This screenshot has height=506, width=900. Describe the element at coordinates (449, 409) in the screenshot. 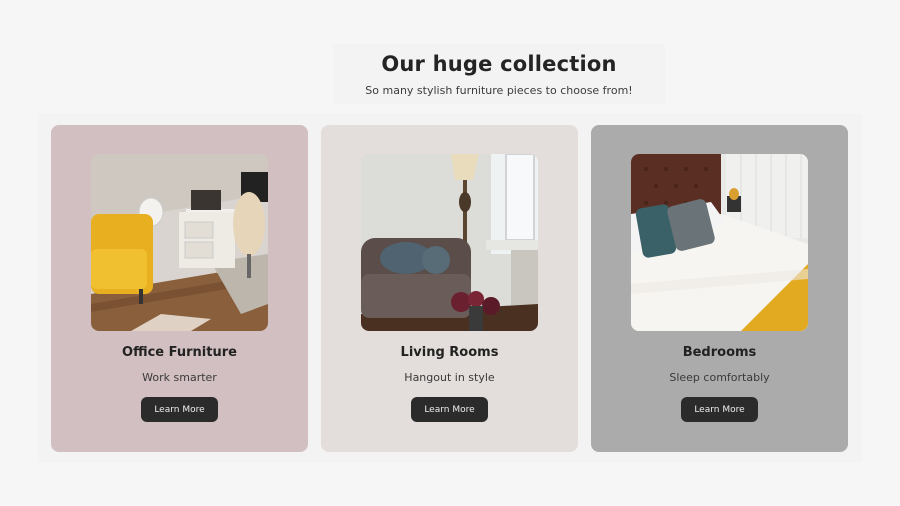

I see `learn-more-button-living: Learn More` at that location.